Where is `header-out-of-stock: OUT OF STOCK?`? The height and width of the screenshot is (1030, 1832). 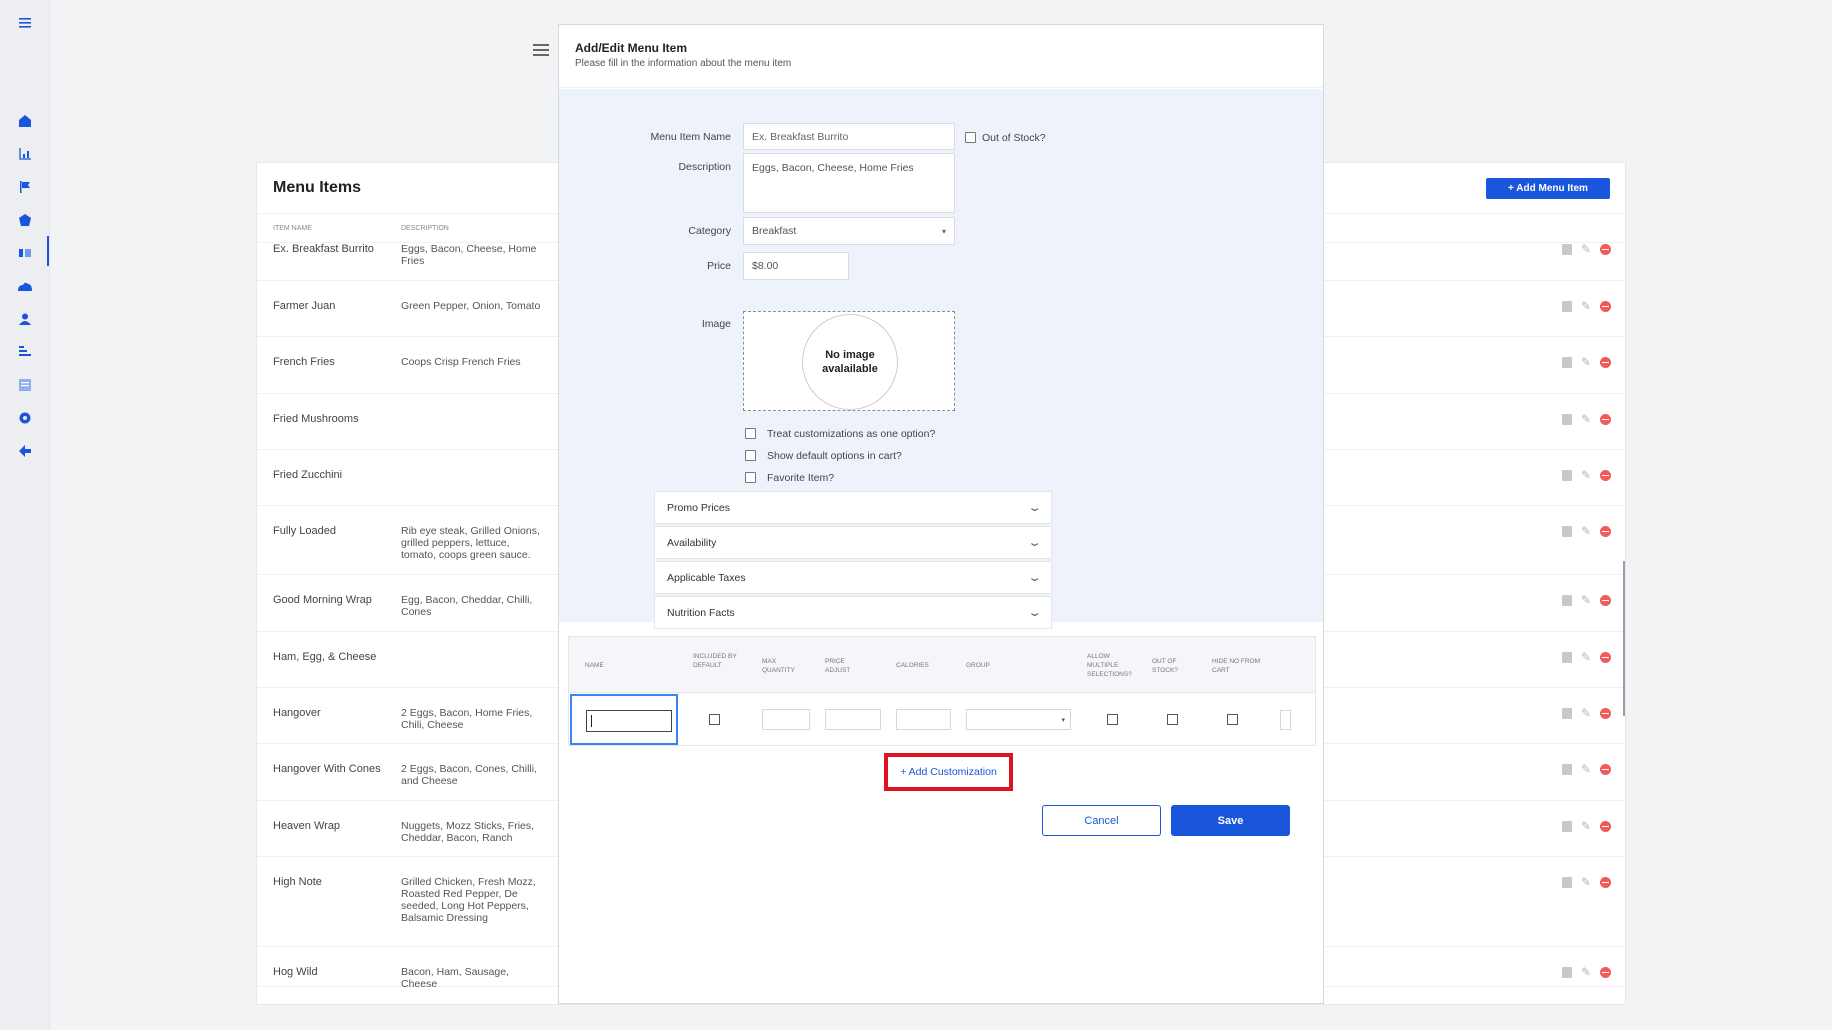
header-out-of-stock: OUT OF STOCK? is located at coordinates (1165, 666).